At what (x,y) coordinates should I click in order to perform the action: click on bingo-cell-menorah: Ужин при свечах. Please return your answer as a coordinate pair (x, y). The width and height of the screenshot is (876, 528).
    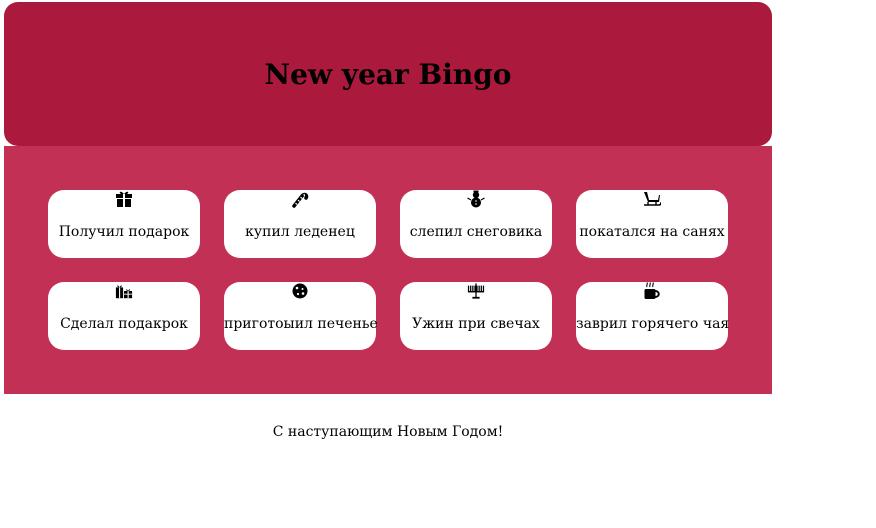
    Looking at the image, I should click on (476, 316).